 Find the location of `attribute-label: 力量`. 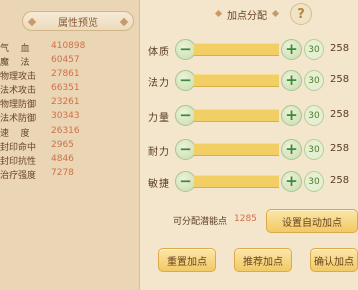

attribute-label: 力量 is located at coordinates (159, 118).